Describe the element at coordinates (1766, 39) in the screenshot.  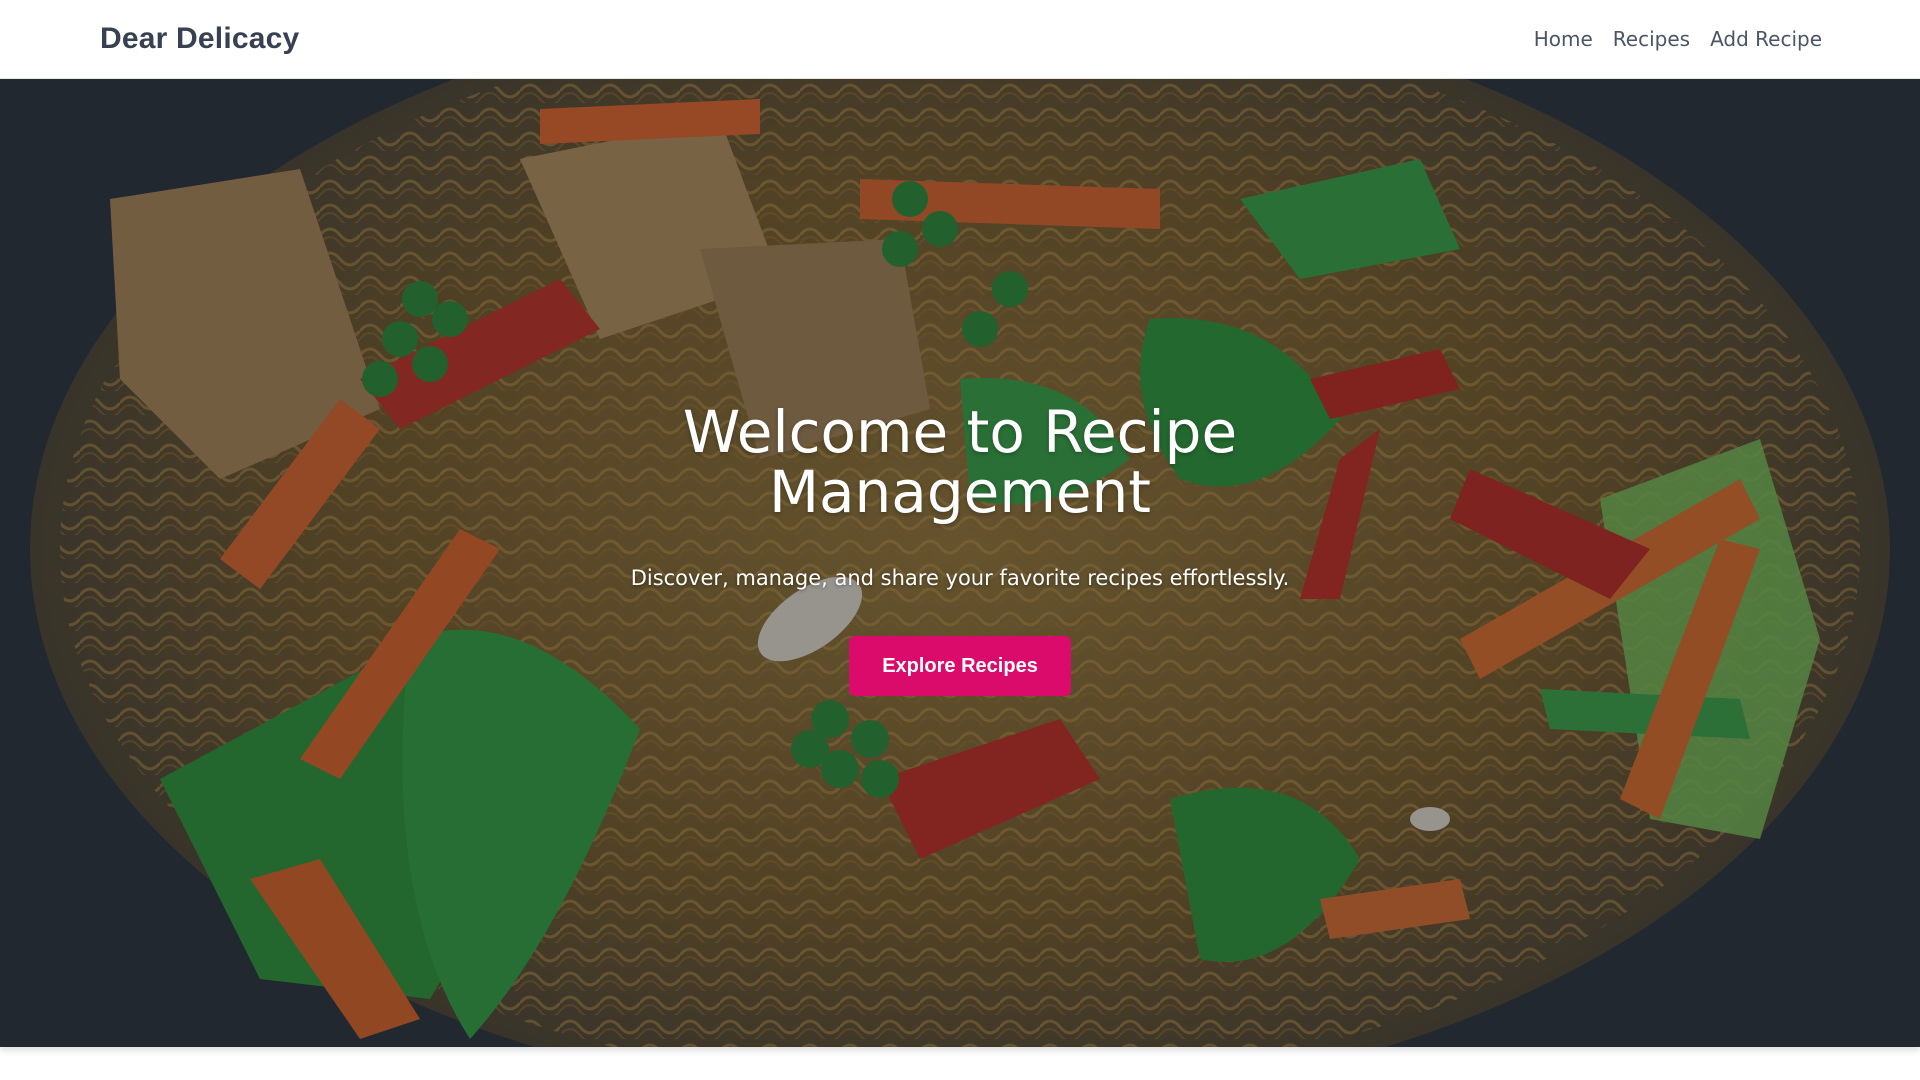
I see `nav-link-add-recipe: Add Recipe` at that location.